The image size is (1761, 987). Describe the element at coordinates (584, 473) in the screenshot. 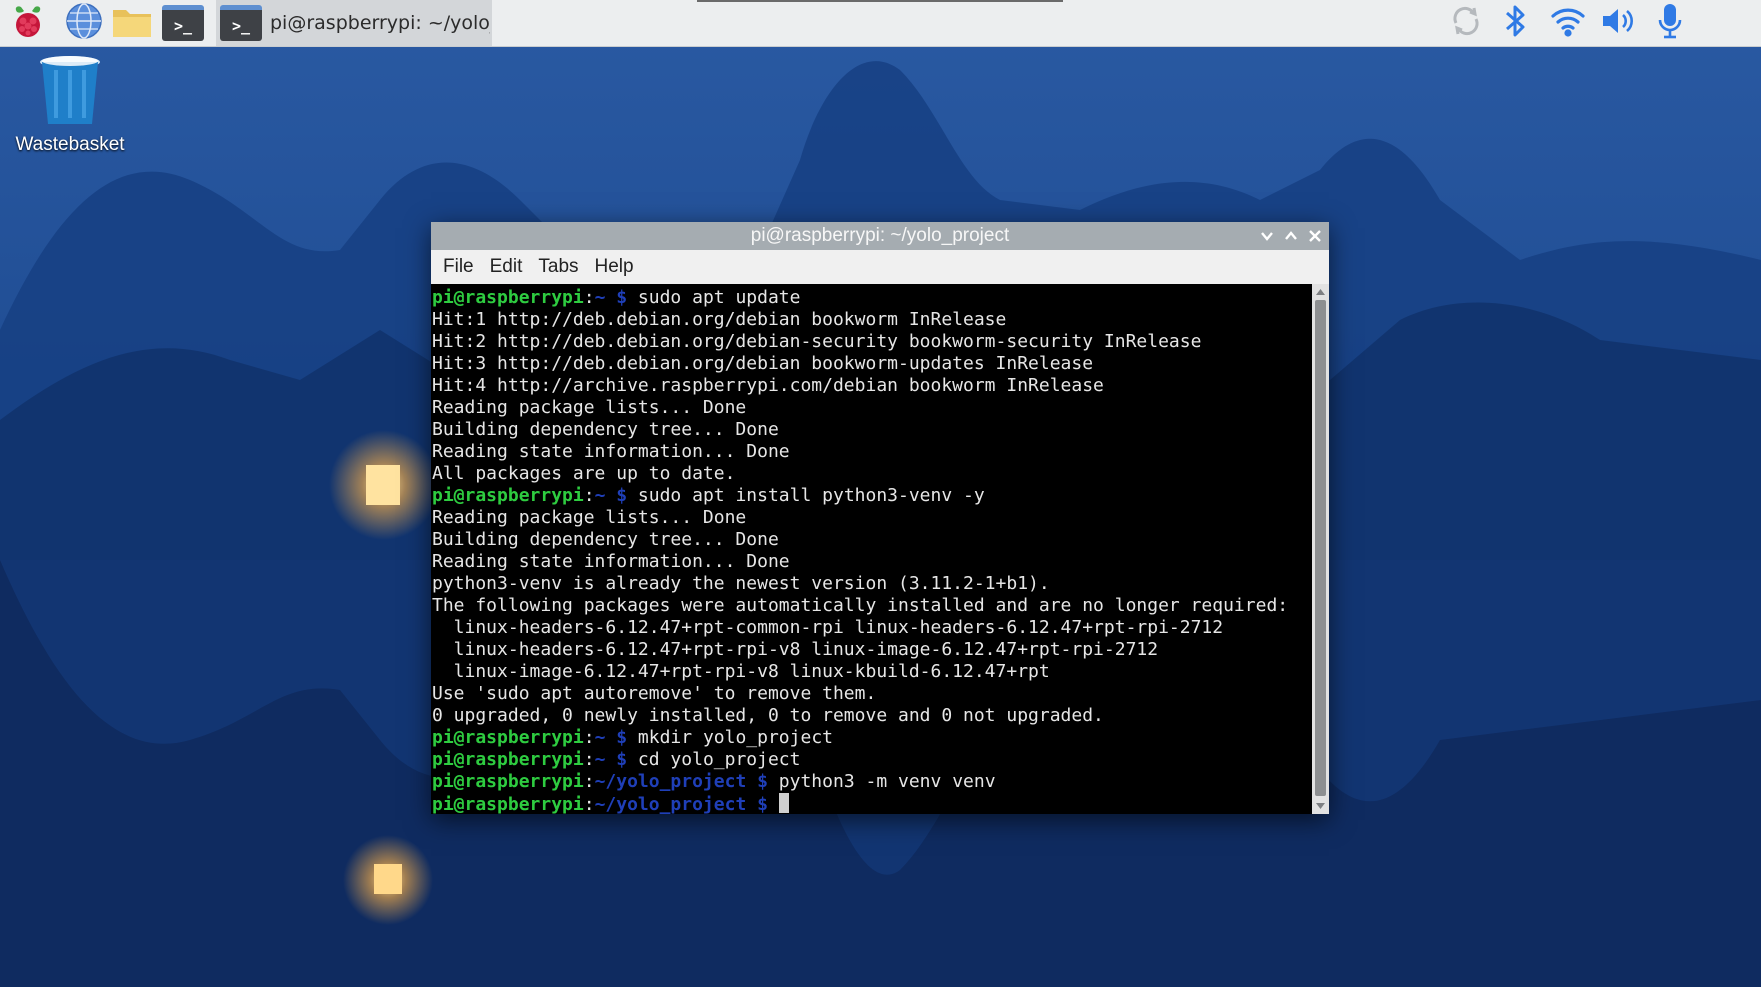

I see `output-text: All packages are up to date.` at that location.